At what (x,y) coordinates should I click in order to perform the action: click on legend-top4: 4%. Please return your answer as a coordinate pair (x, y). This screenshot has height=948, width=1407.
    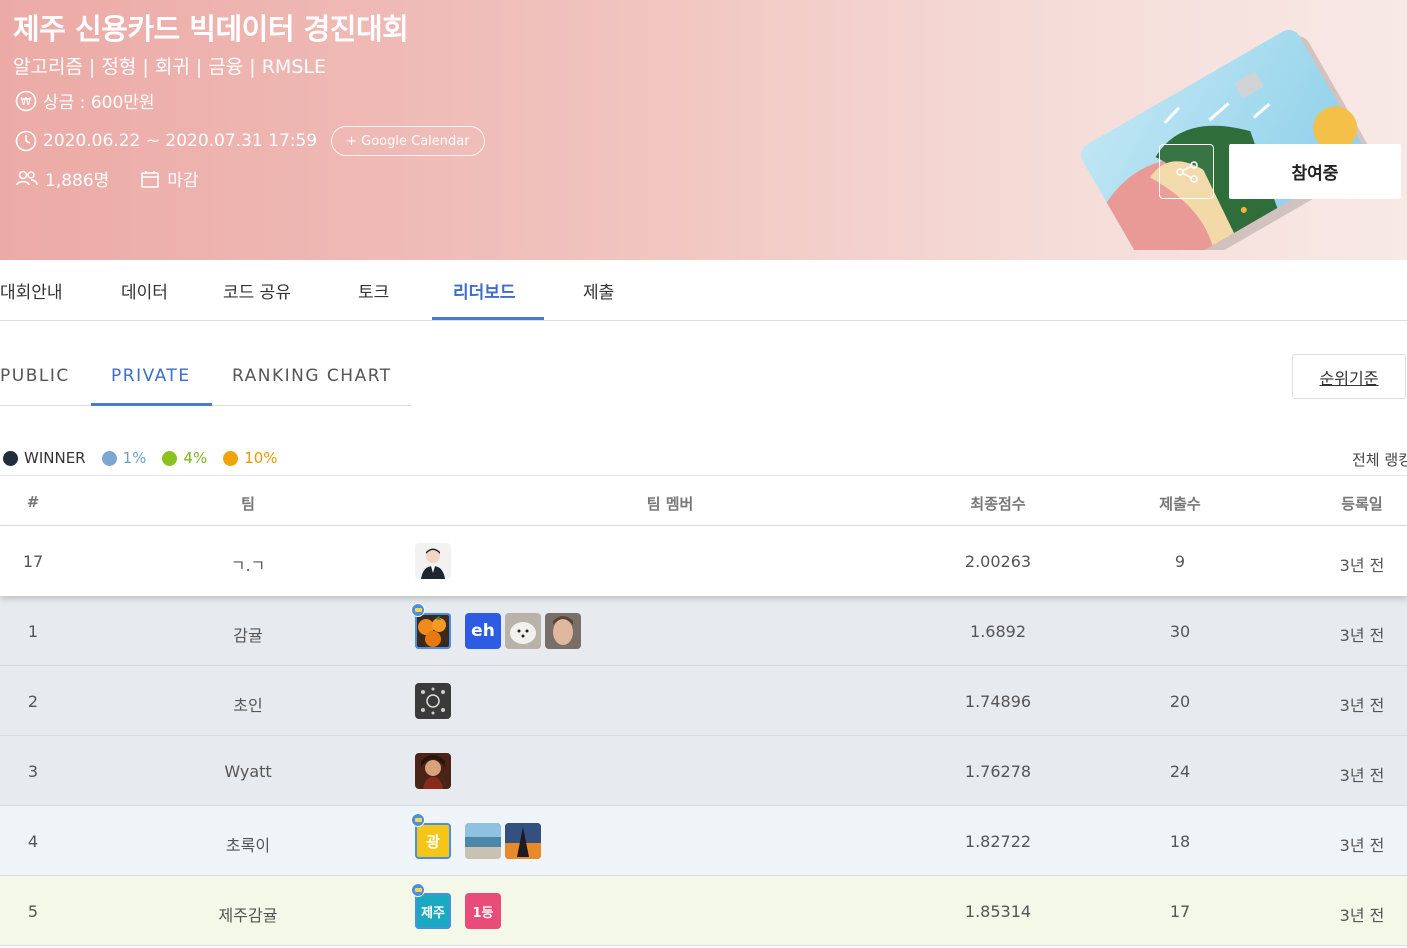
    Looking at the image, I should click on (184, 458).